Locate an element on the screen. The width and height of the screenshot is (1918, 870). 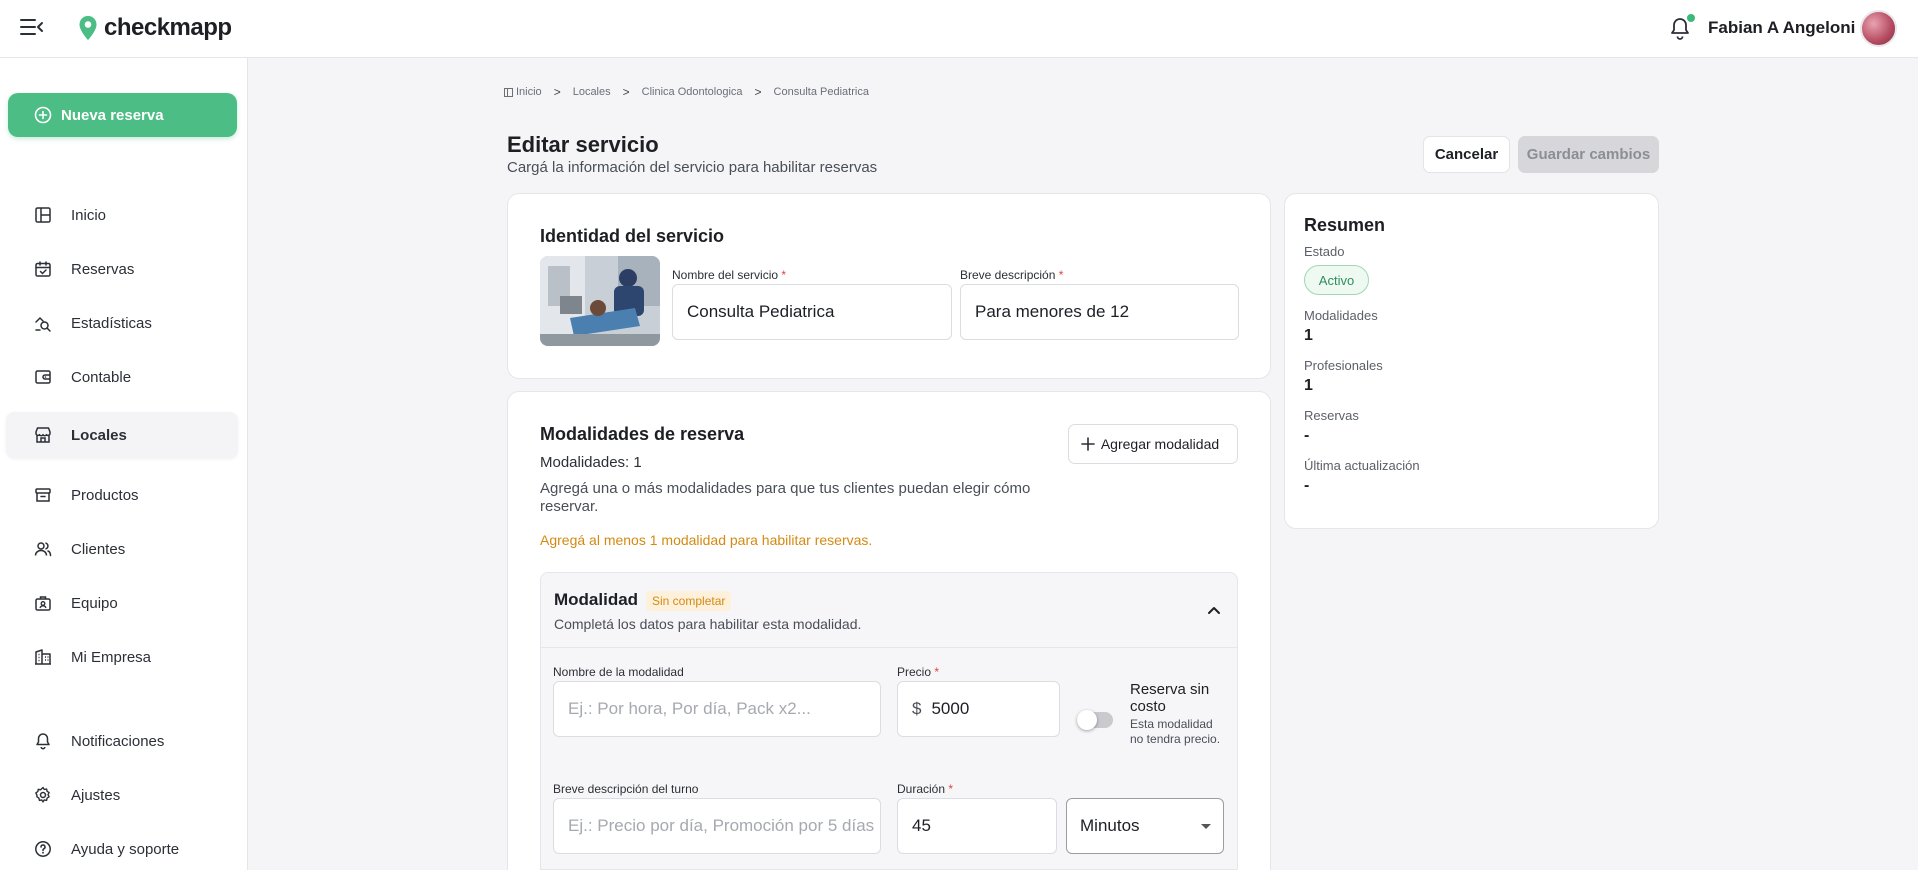
duration-input: 45 is located at coordinates (977, 826).